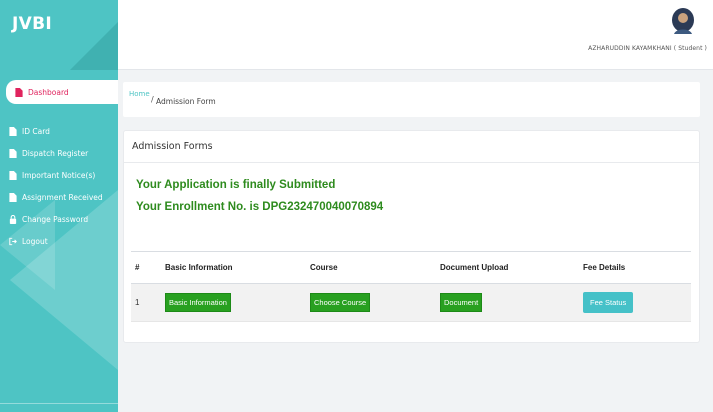 The width and height of the screenshot is (713, 412). Describe the element at coordinates (411, 99) in the screenshot. I see `breadcrumb: Home / Admission Form` at that location.